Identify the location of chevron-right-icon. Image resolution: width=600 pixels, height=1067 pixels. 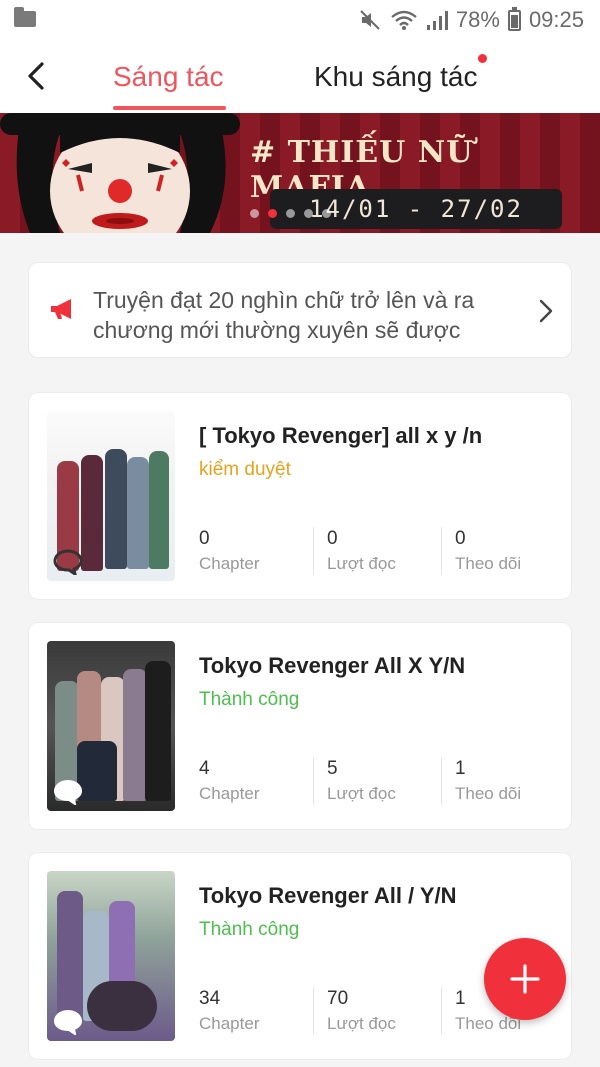
(546, 311).